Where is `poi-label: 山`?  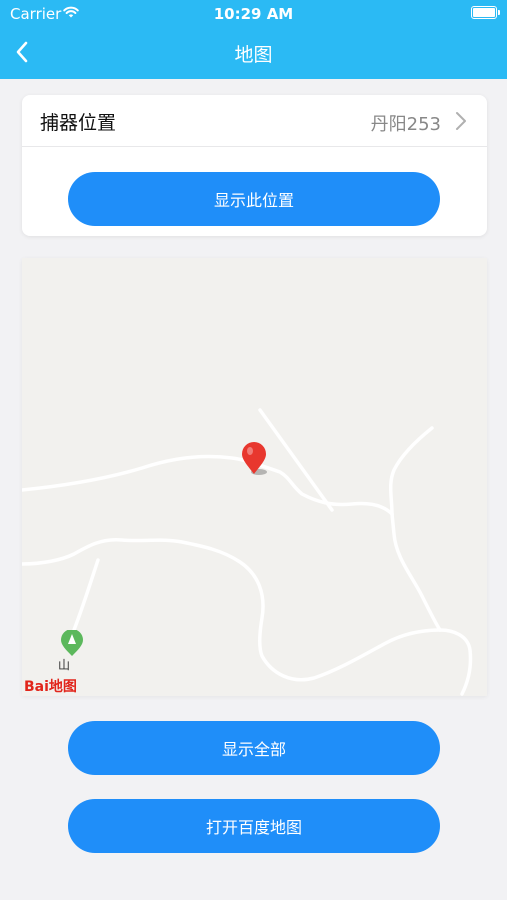
poi-label: 山 is located at coordinates (64, 665).